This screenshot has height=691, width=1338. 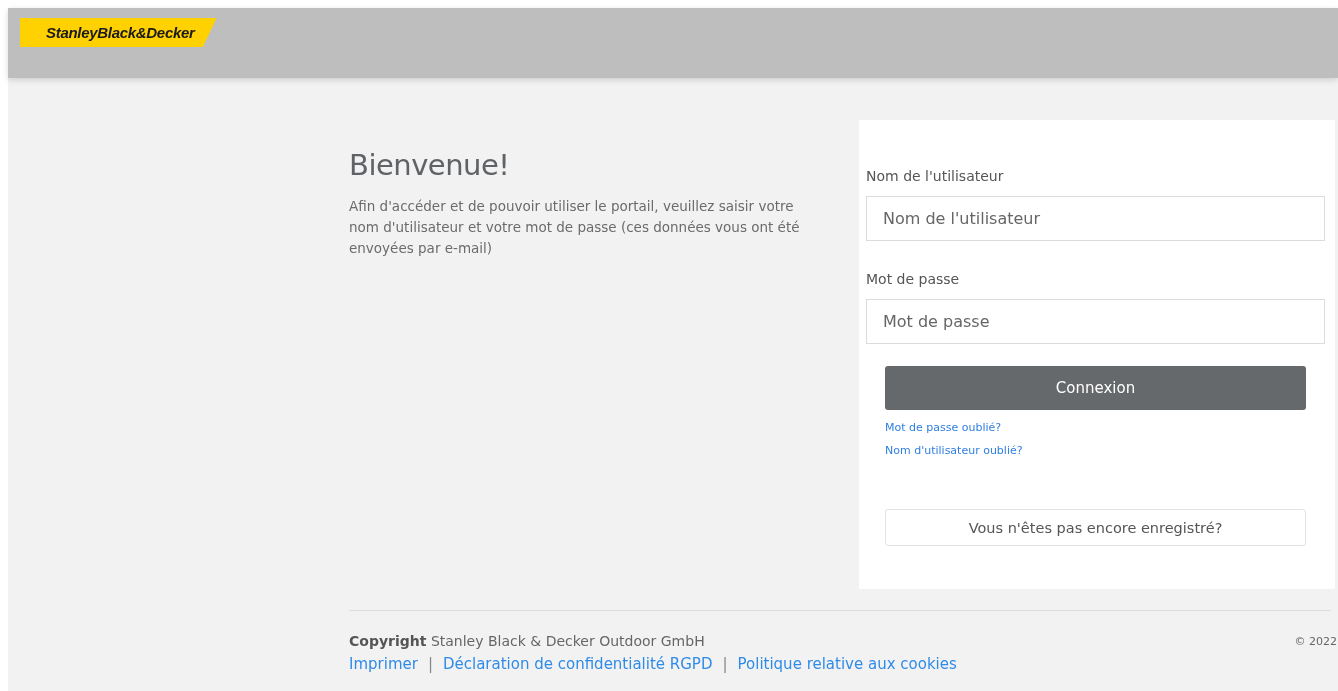 I want to click on field-label: Nom de l'utilisateur, so click(x=935, y=176).